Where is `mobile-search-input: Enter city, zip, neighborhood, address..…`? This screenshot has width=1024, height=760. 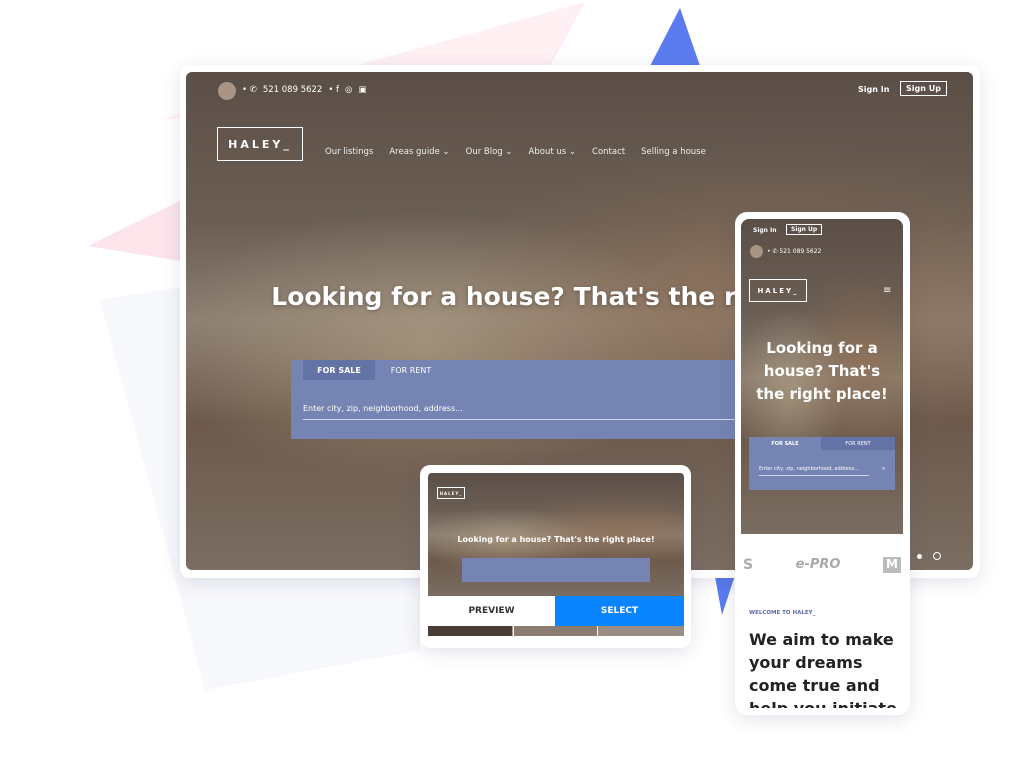
mobile-search-input: Enter city, zip, neighborhood, address..… is located at coordinates (814, 471).